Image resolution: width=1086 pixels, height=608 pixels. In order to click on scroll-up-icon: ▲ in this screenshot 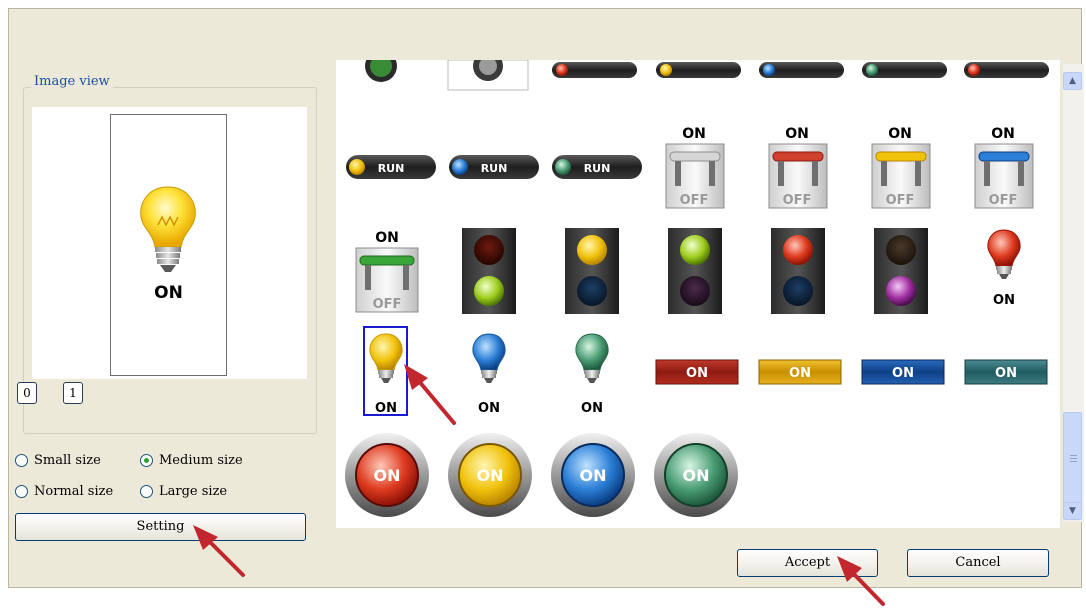, I will do `click(1072, 81)`.